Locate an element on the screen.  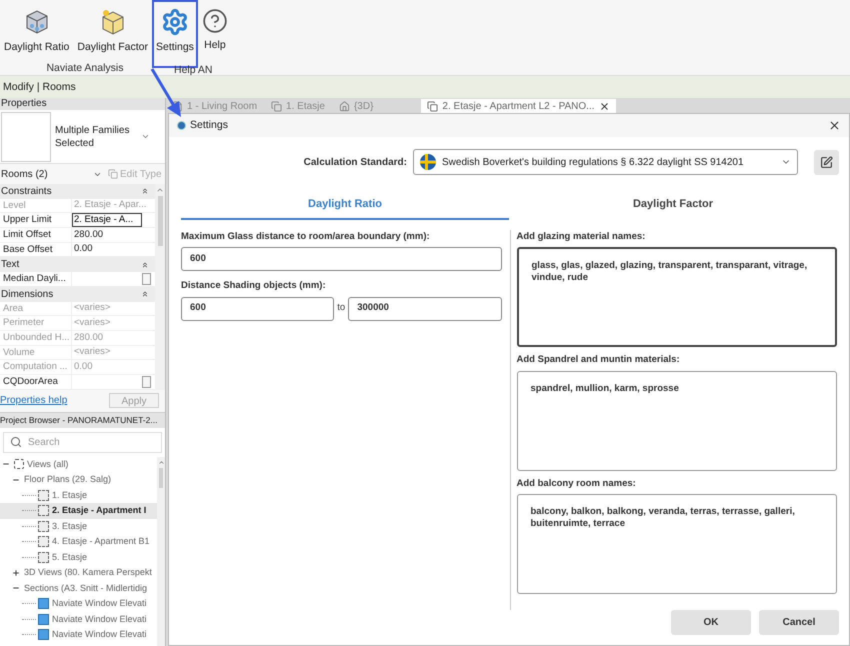
dialog-tab: Daylight Ratio is located at coordinates (345, 205).